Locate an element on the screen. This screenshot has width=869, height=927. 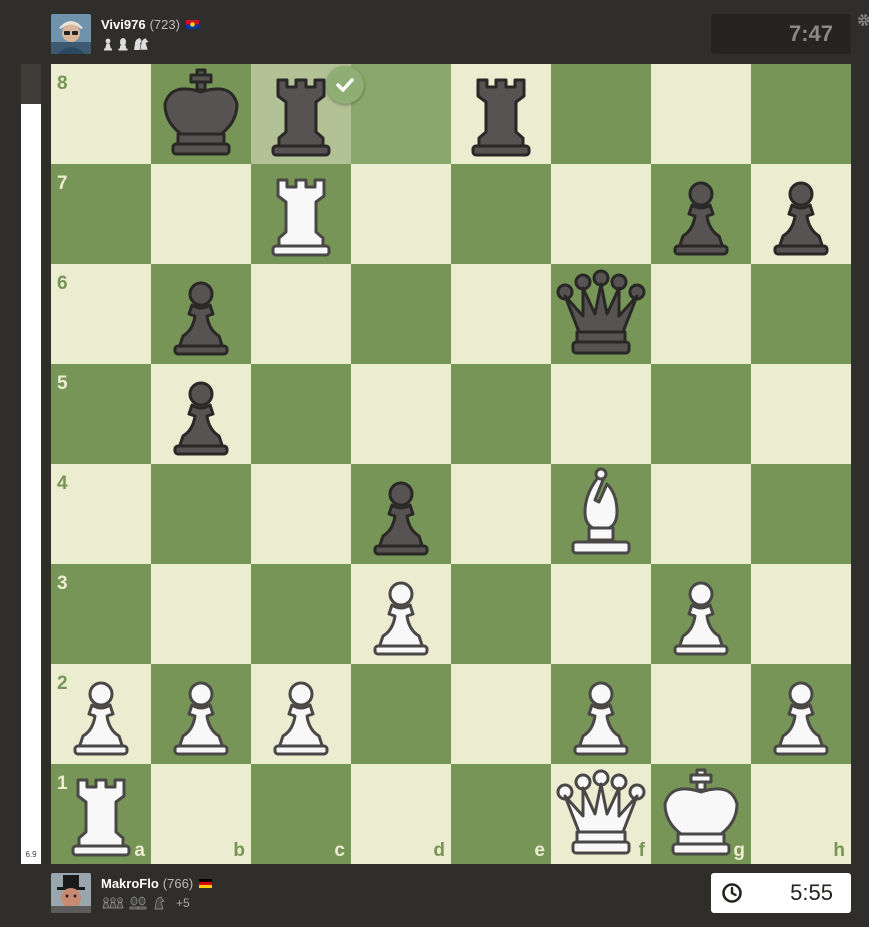
rank-label: 8 is located at coordinates (62, 84).